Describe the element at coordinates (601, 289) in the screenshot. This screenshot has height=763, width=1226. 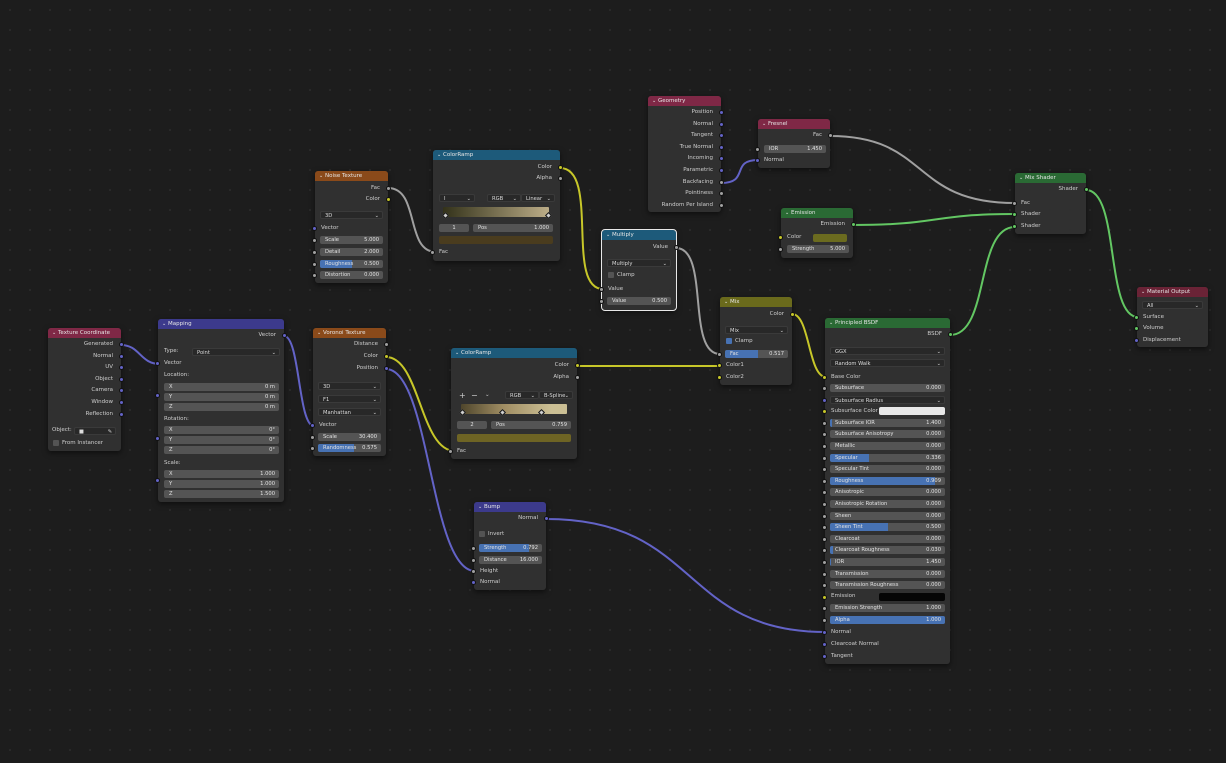
I see `input-value-socket` at that location.